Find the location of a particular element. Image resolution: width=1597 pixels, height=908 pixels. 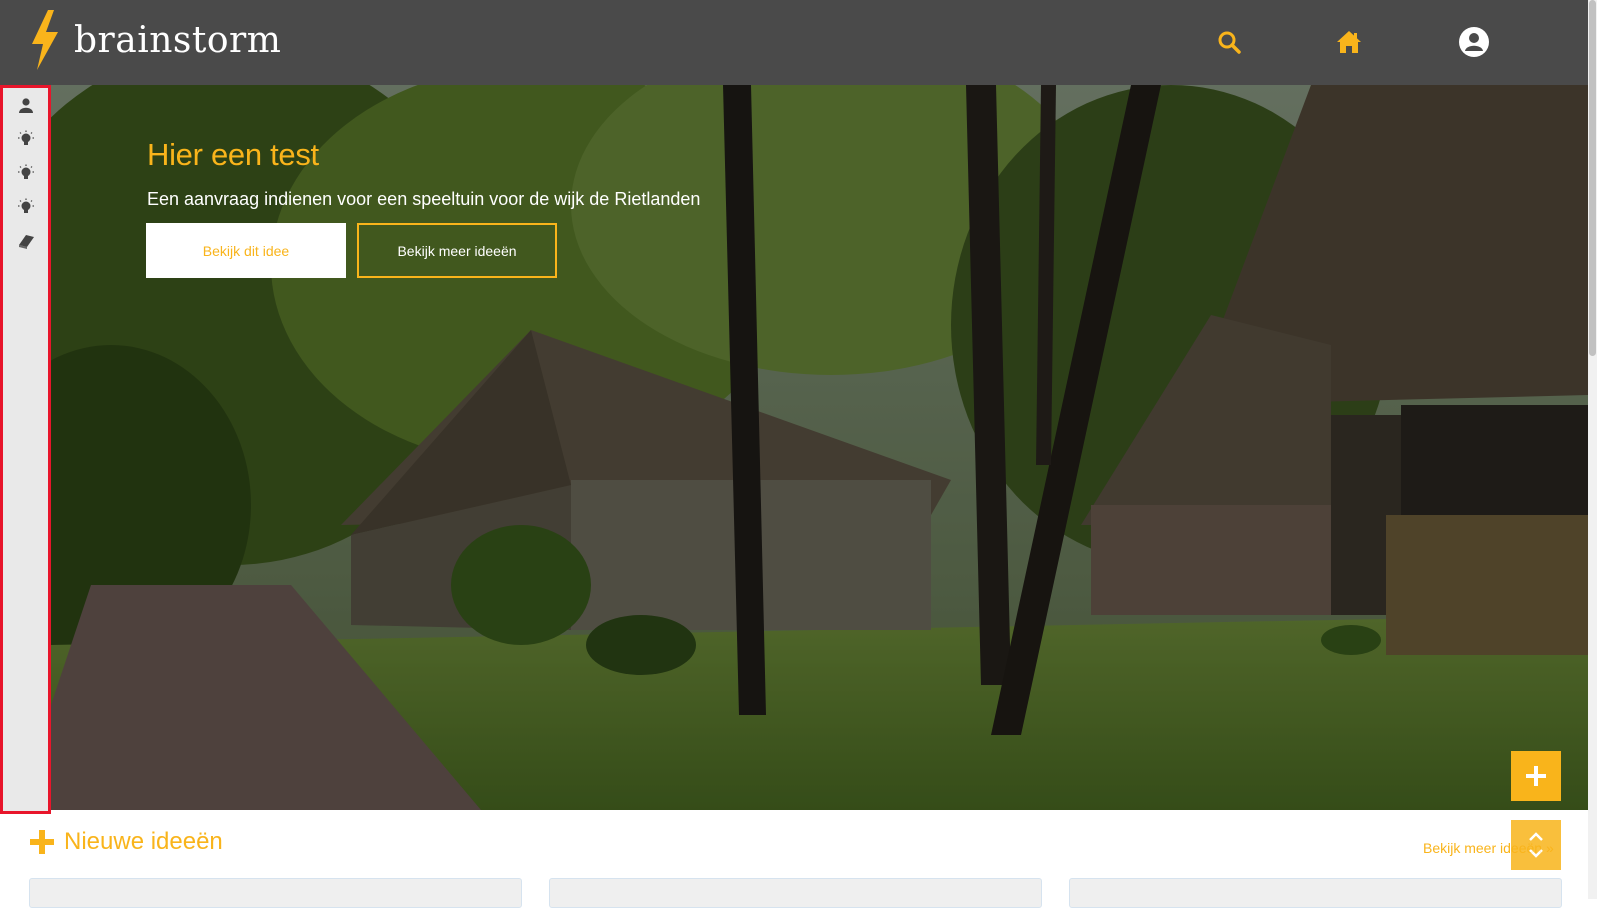

view-idea-button: Bekijk dit idee is located at coordinates (246, 250).